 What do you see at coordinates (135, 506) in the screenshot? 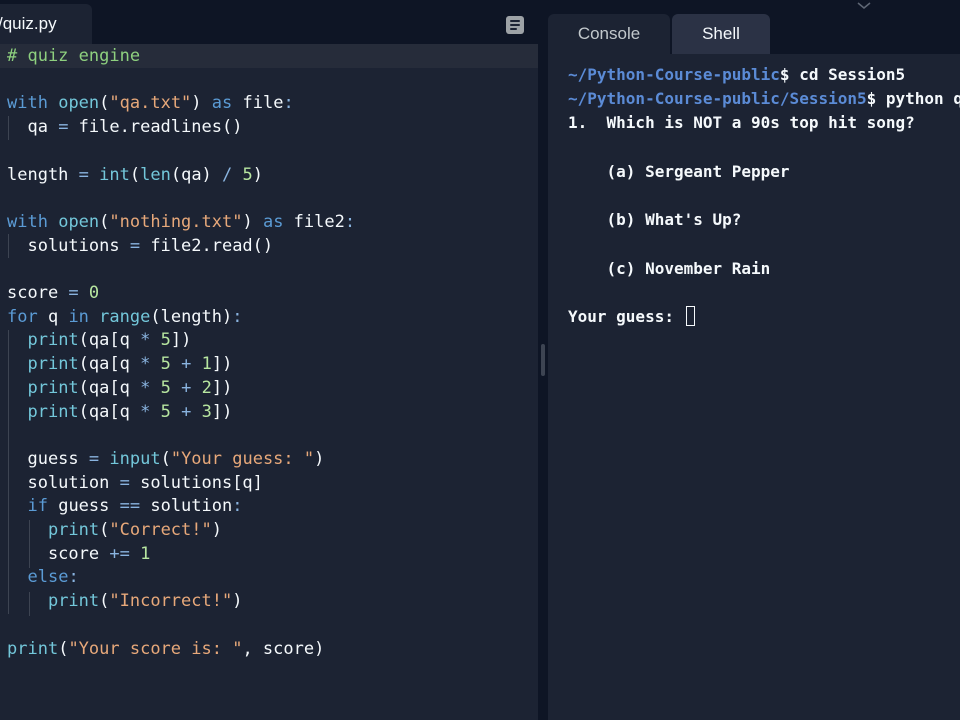
I see `code-line: if guess == solution:` at bounding box center [135, 506].